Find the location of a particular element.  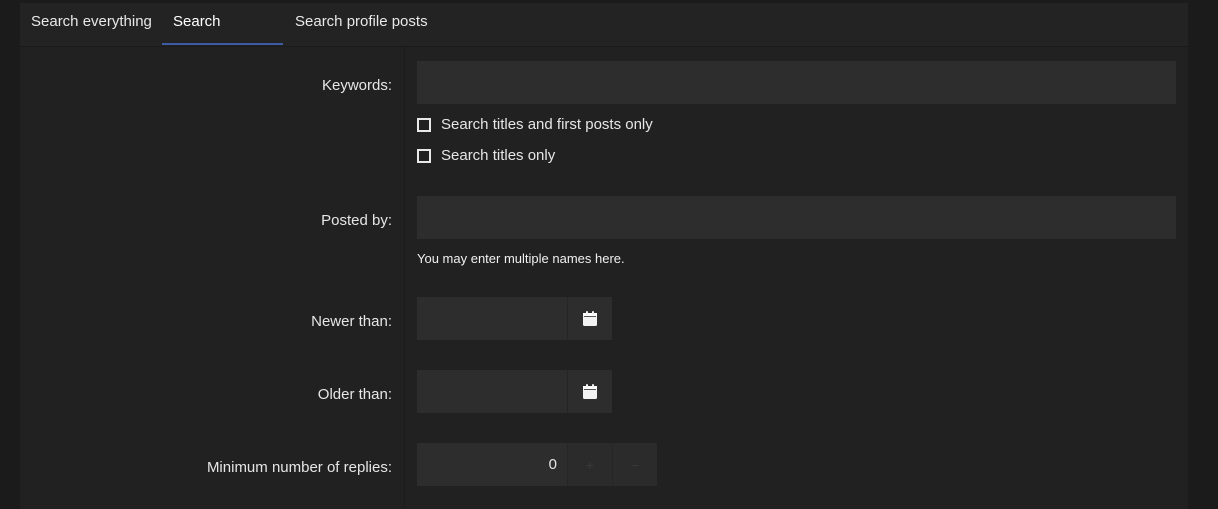

min-replies-label: Minimum number of replies: is located at coordinates (299, 467).